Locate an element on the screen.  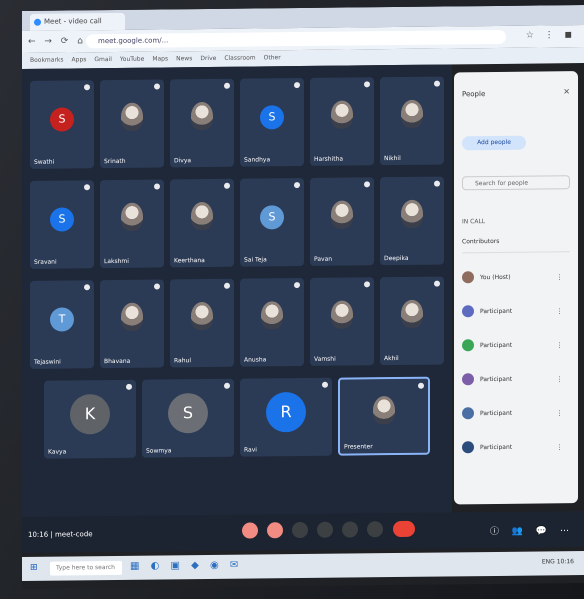
participant-name: Akhil is located at coordinates (391, 358).